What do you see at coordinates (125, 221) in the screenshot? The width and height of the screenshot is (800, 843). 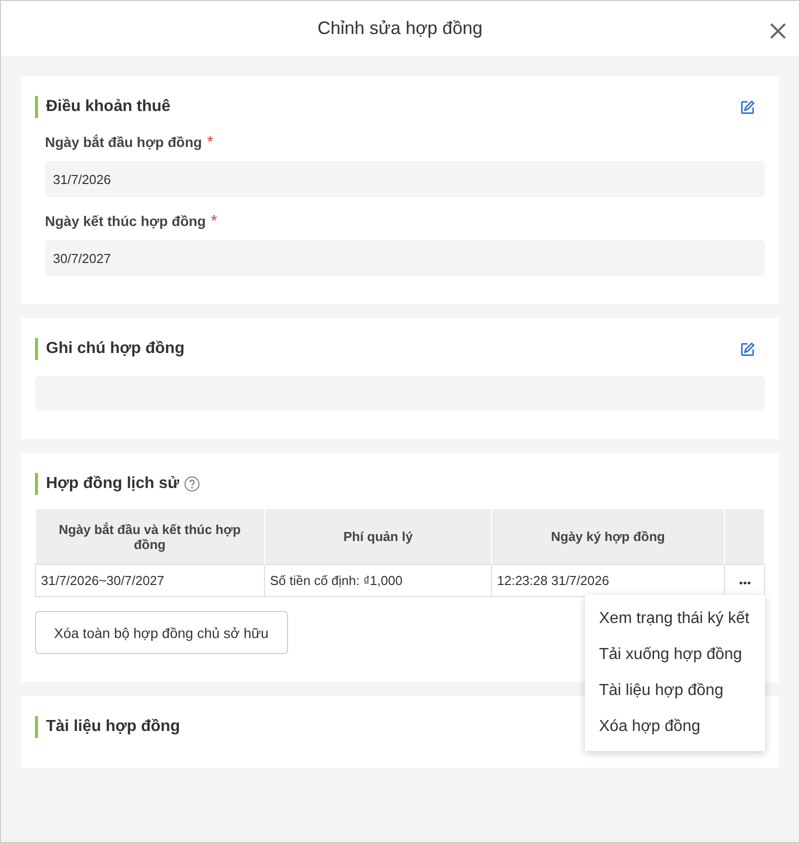 I see `field-label: Ngày kết thúc hợp đồng` at bounding box center [125, 221].